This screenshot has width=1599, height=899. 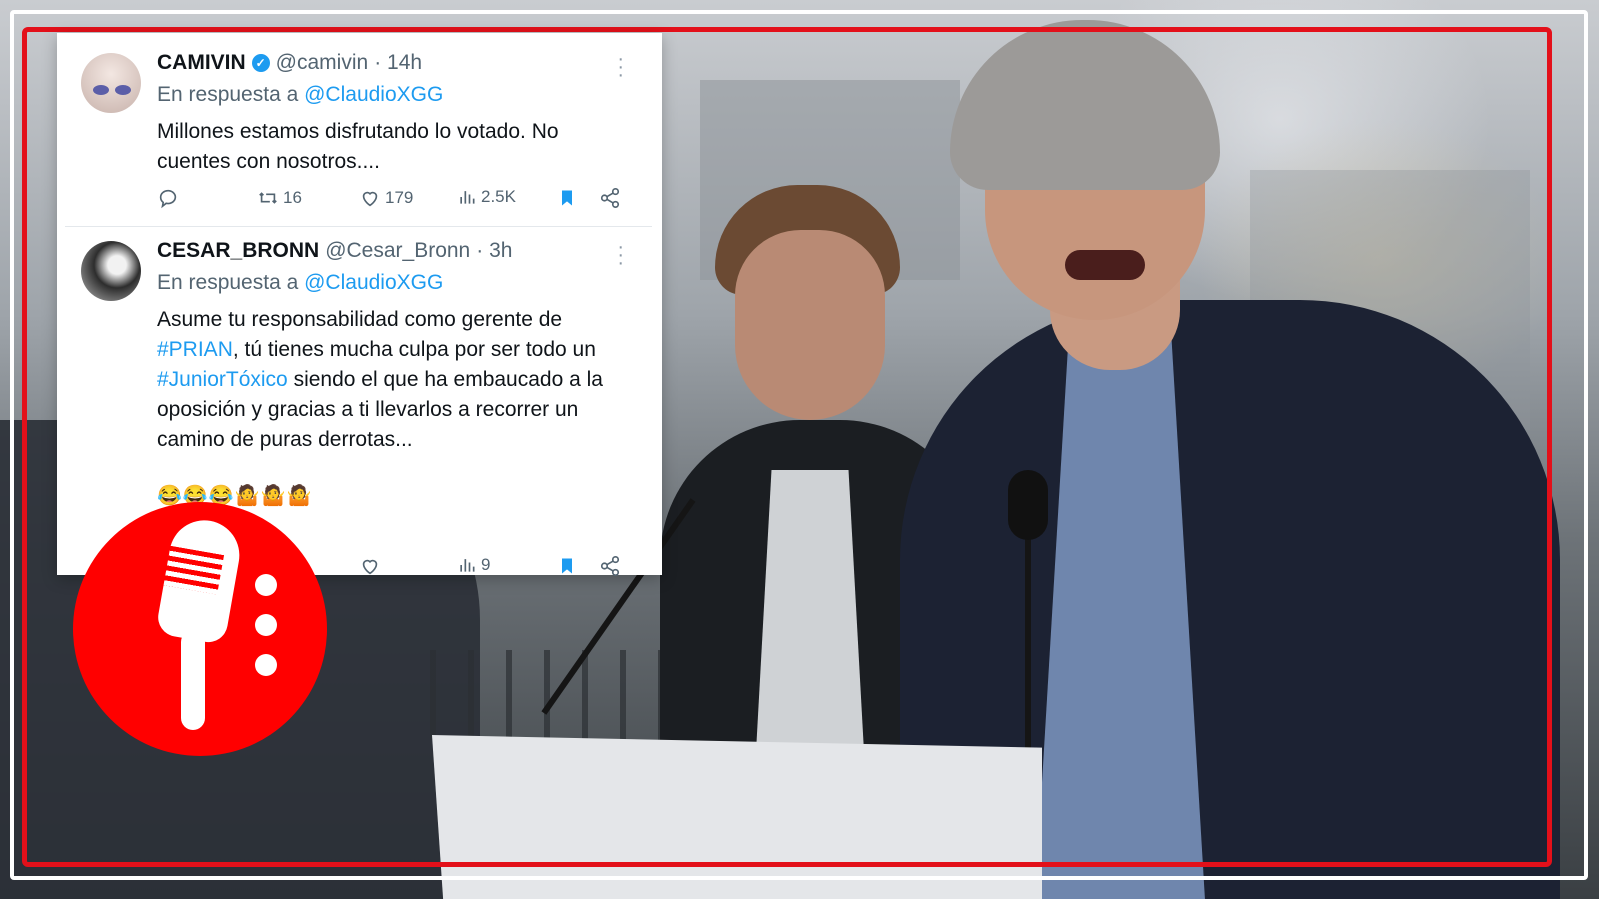 What do you see at coordinates (268, 198) in the screenshot?
I see `retweet-icon` at bounding box center [268, 198].